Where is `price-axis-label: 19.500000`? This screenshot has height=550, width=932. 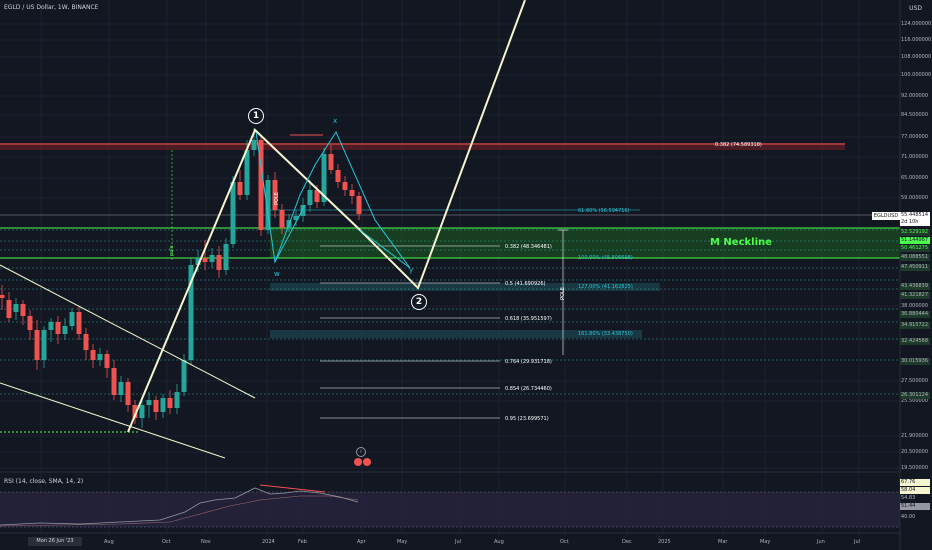 price-axis-label: 19.500000 is located at coordinates (915, 468).